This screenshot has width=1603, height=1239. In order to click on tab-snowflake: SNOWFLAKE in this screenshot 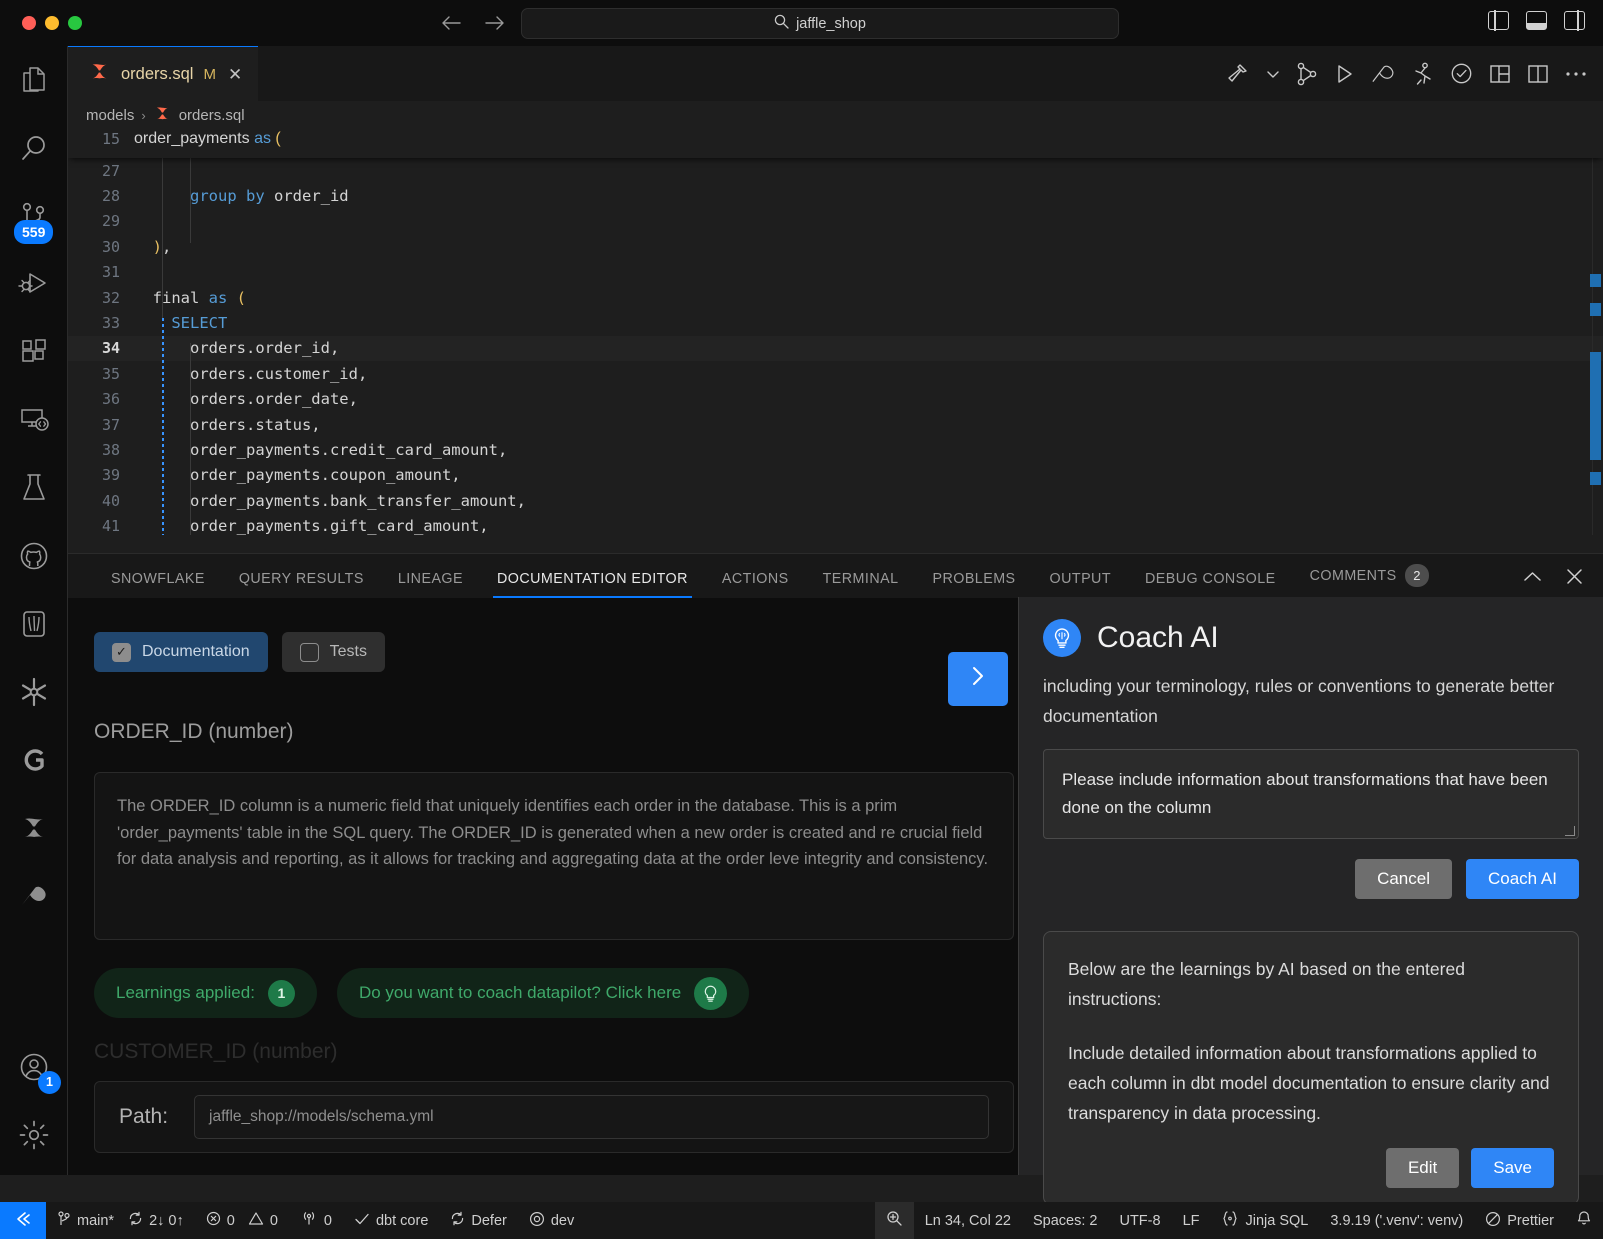, I will do `click(158, 584)`.